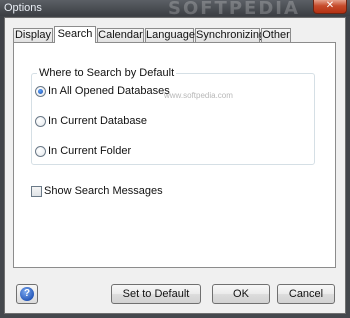 This screenshot has width=350, height=318. What do you see at coordinates (109, 91) in the screenshot?
I see `radio-all-databases-label: In All Opened Databases` at bounding box center [109, 91].